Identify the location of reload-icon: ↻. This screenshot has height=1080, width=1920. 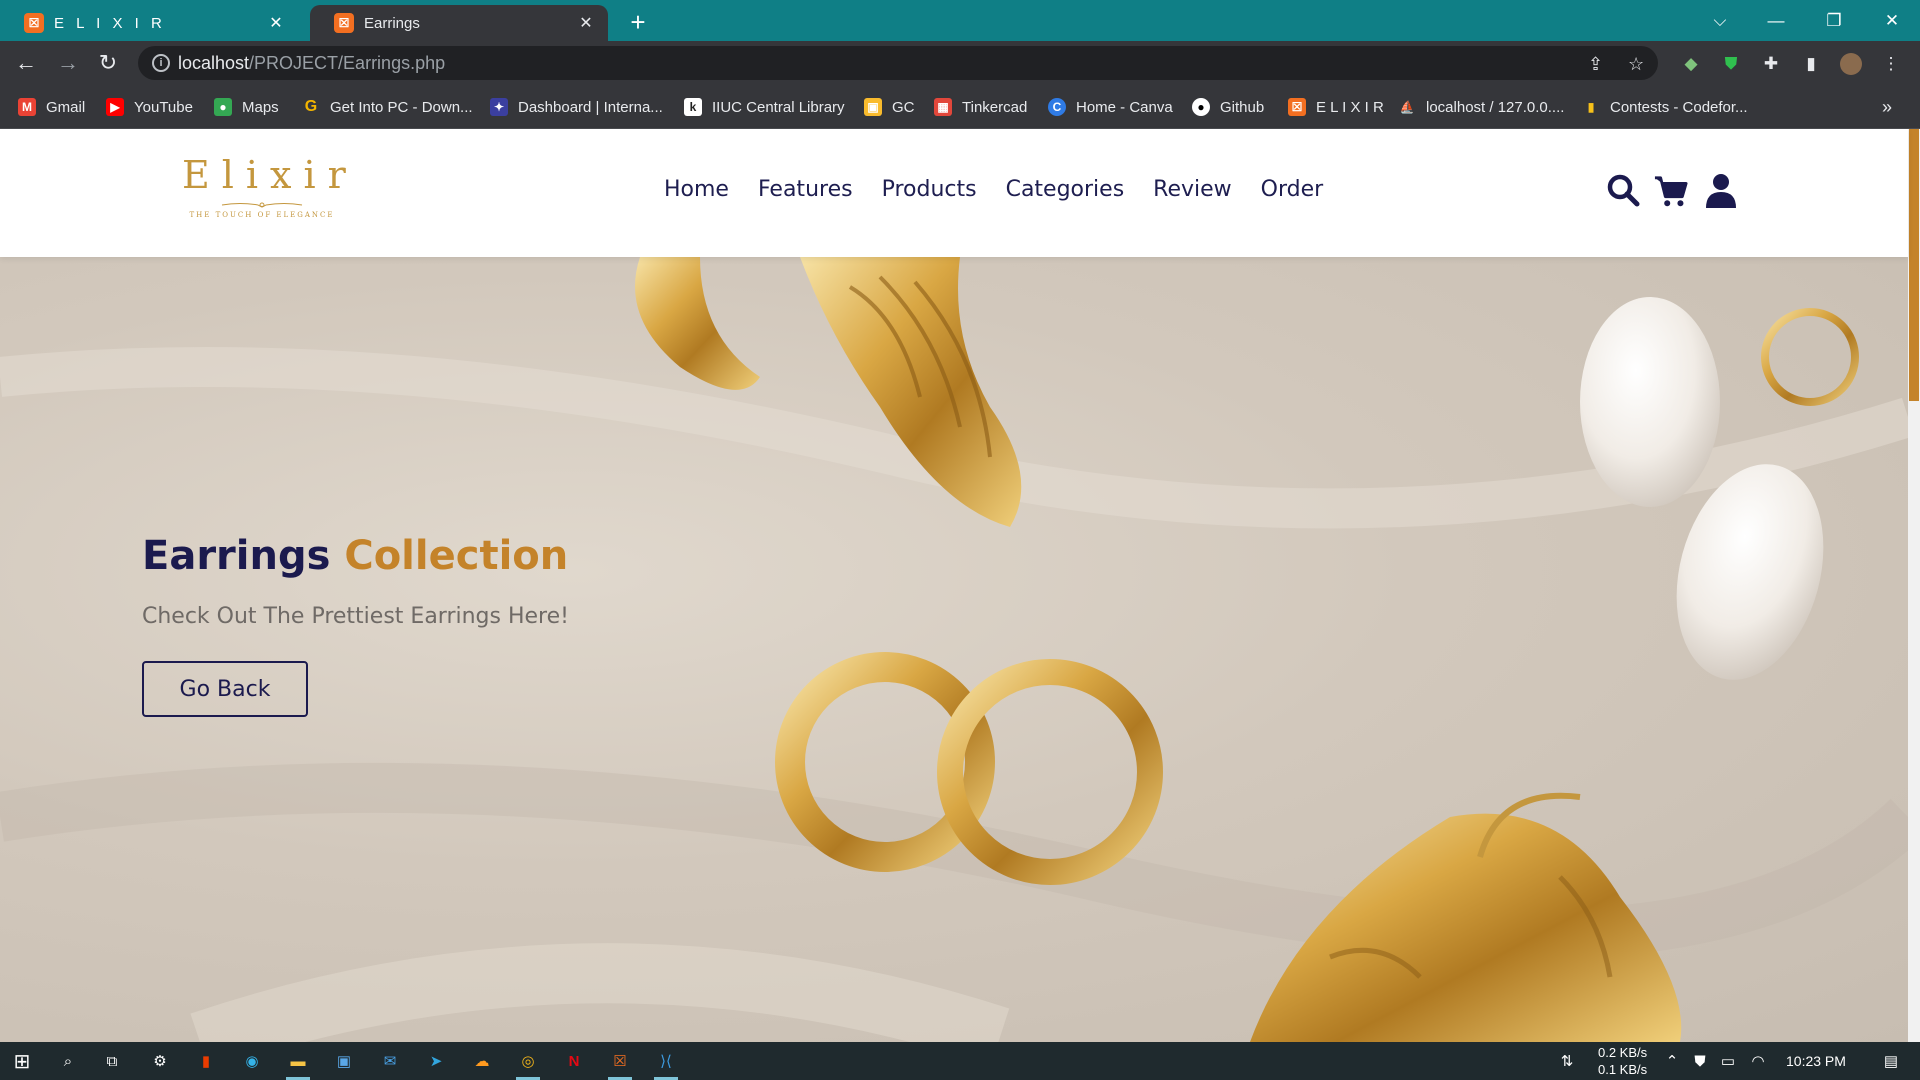
(108, 63).